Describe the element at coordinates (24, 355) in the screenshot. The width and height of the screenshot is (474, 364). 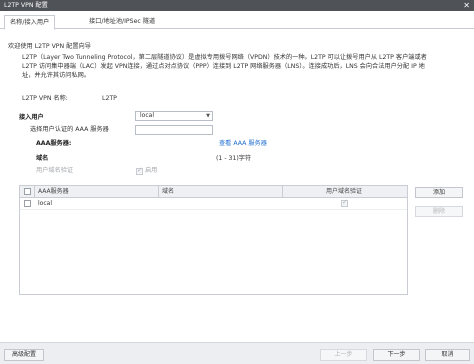
I see `advanced-config-button: 高级配置` at that location.